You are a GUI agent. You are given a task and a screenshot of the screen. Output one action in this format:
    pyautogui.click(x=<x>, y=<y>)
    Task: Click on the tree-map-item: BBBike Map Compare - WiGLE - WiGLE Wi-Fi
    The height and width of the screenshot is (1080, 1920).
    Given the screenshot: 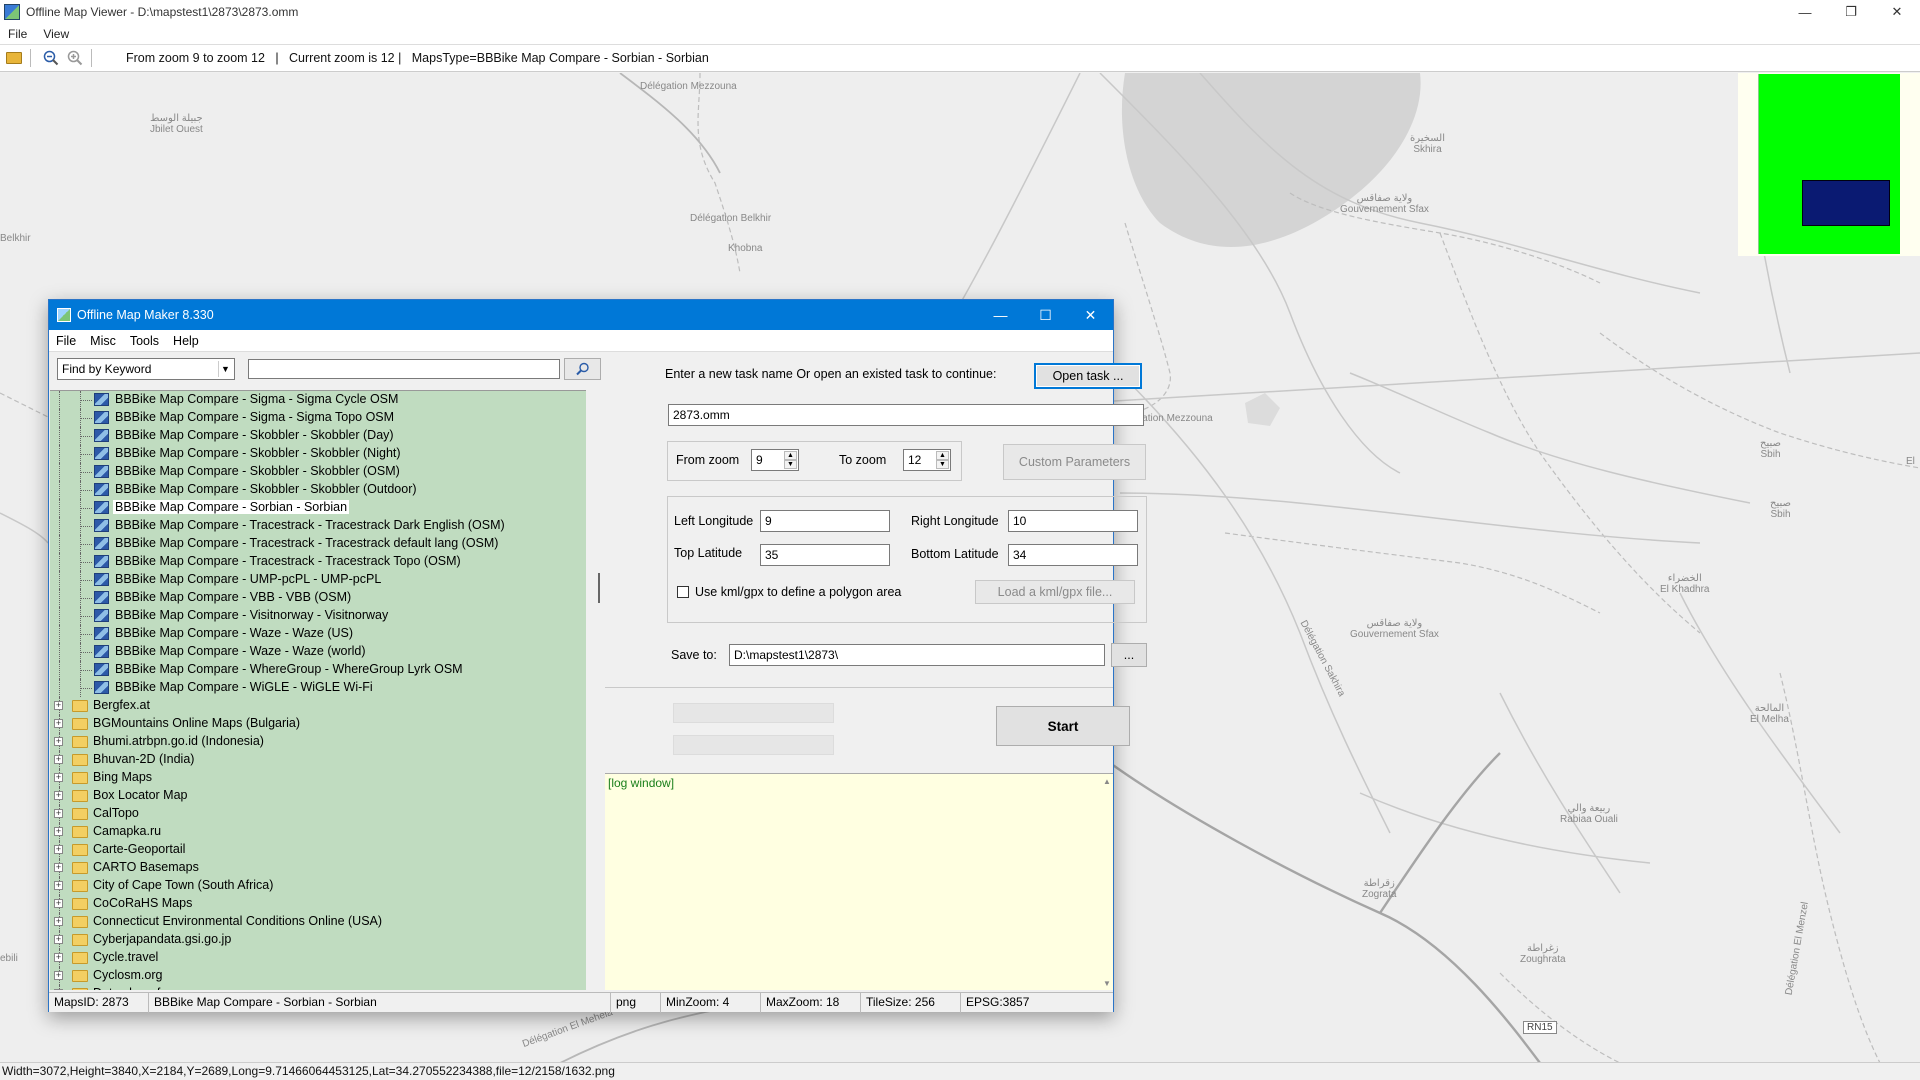 What is the action you would take?
    pyautogui.click(x=318, y=688)
    